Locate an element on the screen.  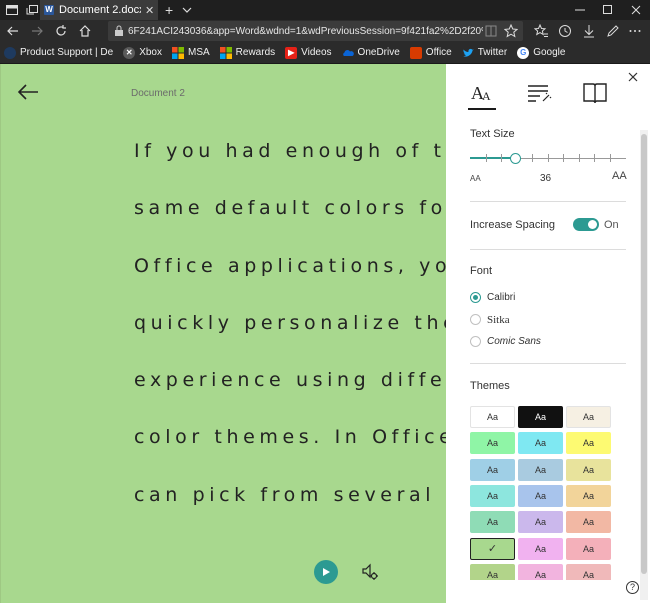
tab-document: W Document 2.docx - Mi ✕ is located at coordinates (99, 10).